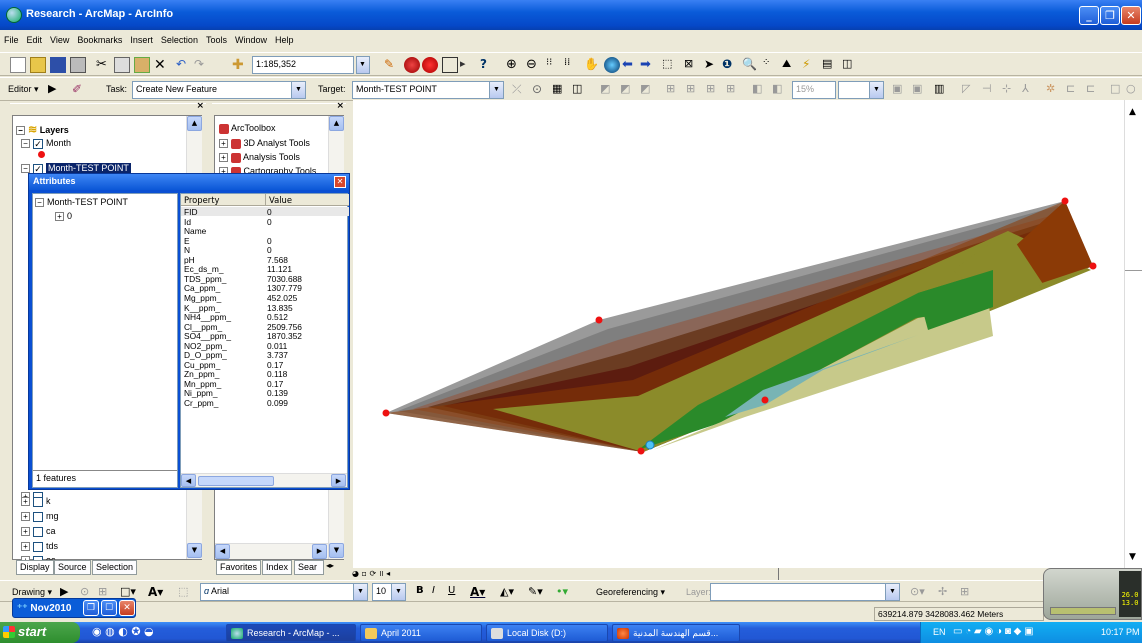 This screenshot has height=643, width=1142. I want to click on sketch-tool-icon: ✐, so click(80, 90).